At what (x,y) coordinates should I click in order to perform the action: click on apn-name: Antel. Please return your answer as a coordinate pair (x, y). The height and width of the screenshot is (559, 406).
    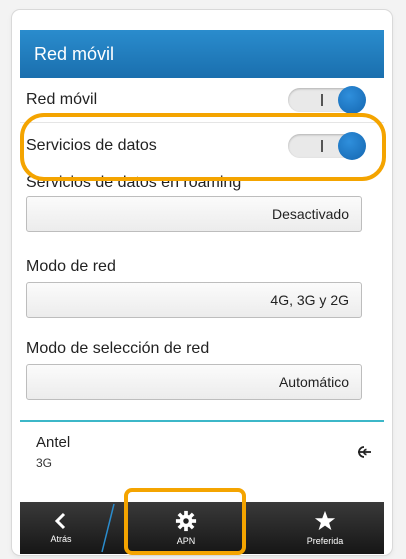
    Looking at the image, I should click on (53, 442).